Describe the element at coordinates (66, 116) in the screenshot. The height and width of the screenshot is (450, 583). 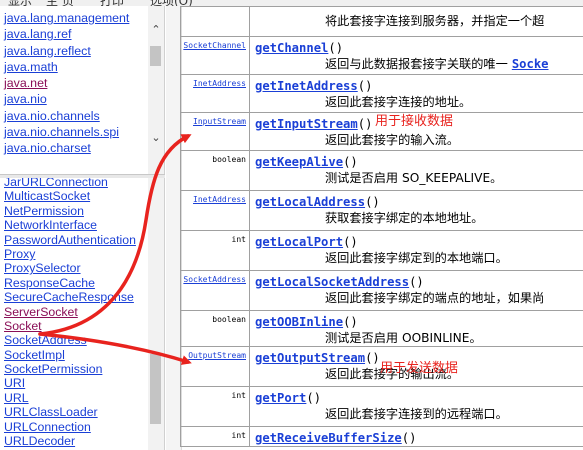
I see `package-link: java.nio.channels` at that location.